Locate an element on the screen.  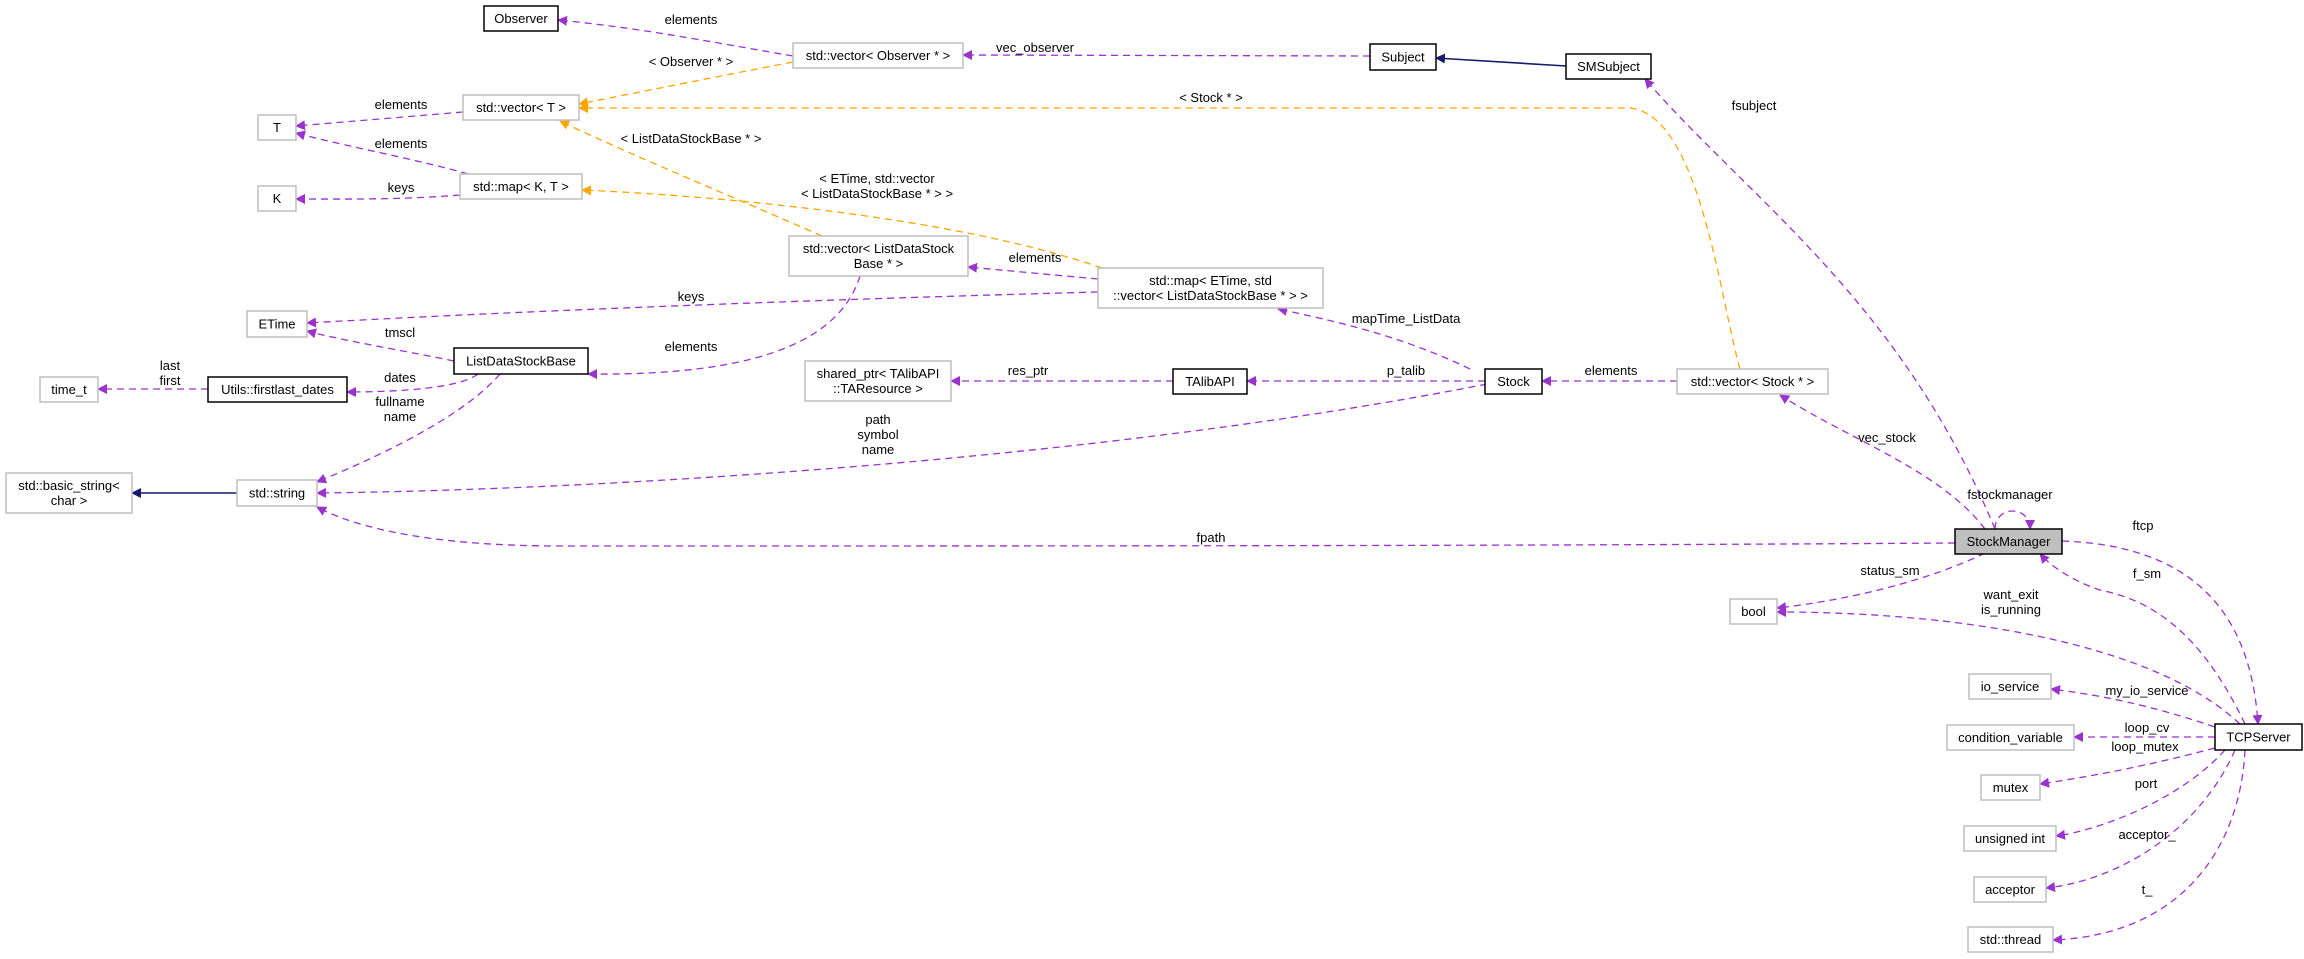
node-mapKT: std::map< K, T > is located at coordinates (521, 186).